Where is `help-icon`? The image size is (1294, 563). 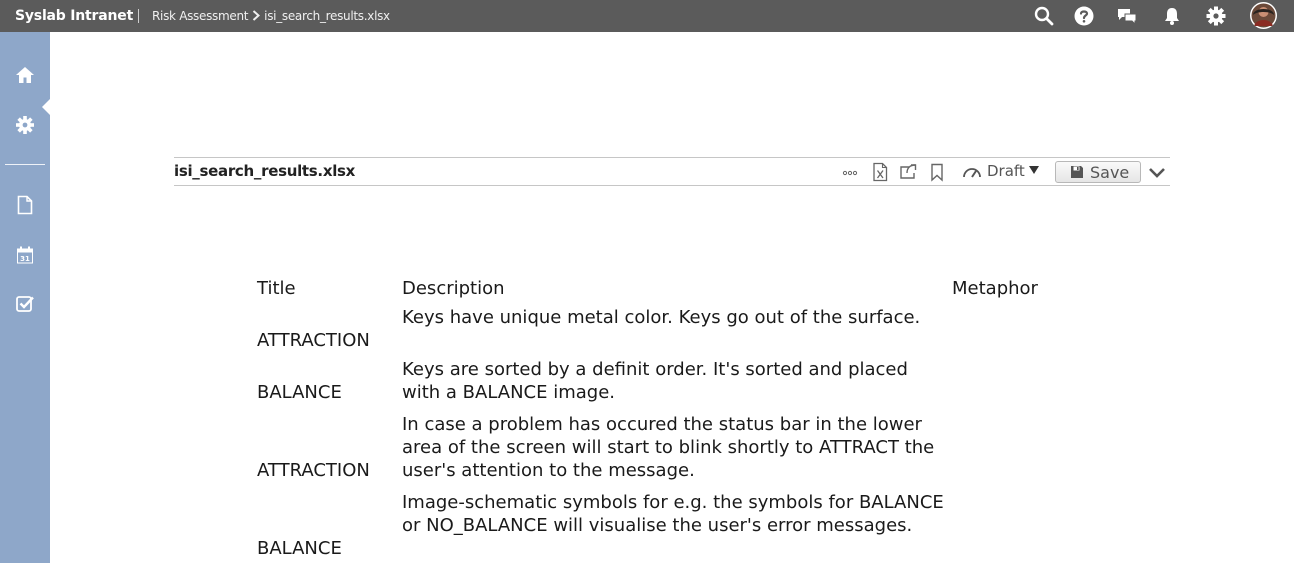 help-icon is located at coordinates (1084, 16).